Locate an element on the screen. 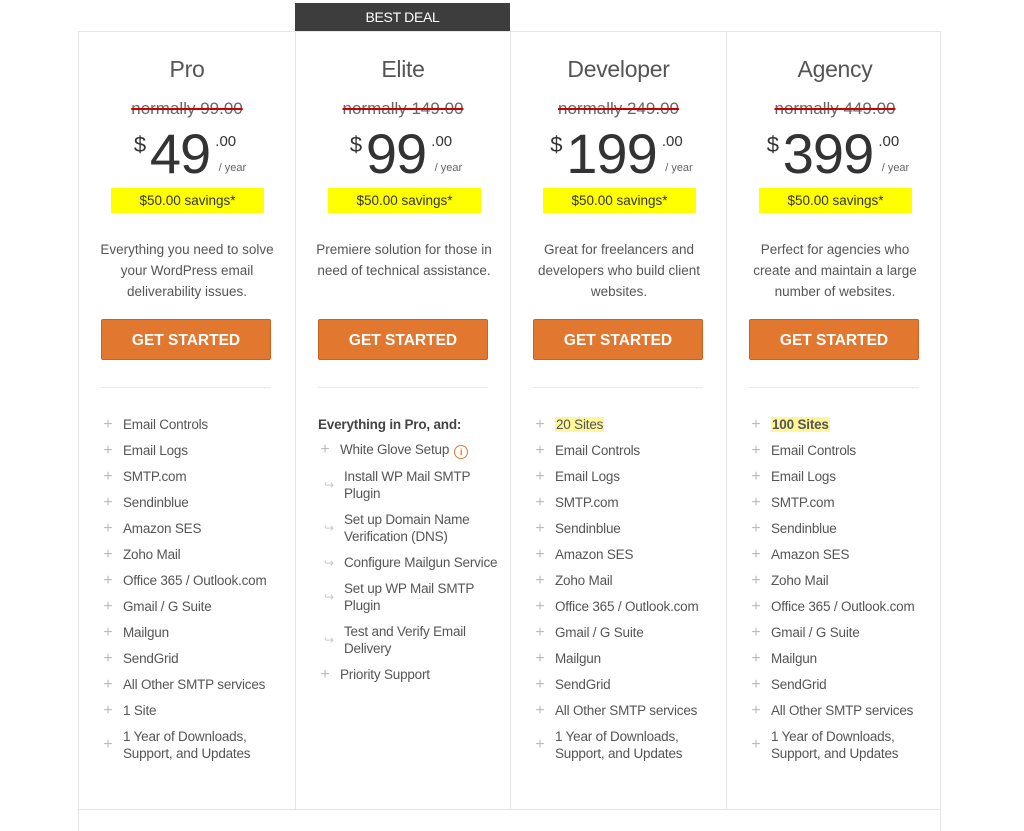 This screenshot has height=831, width=1024. feature-item: +20 Sites is located at coordinates (625, 424).